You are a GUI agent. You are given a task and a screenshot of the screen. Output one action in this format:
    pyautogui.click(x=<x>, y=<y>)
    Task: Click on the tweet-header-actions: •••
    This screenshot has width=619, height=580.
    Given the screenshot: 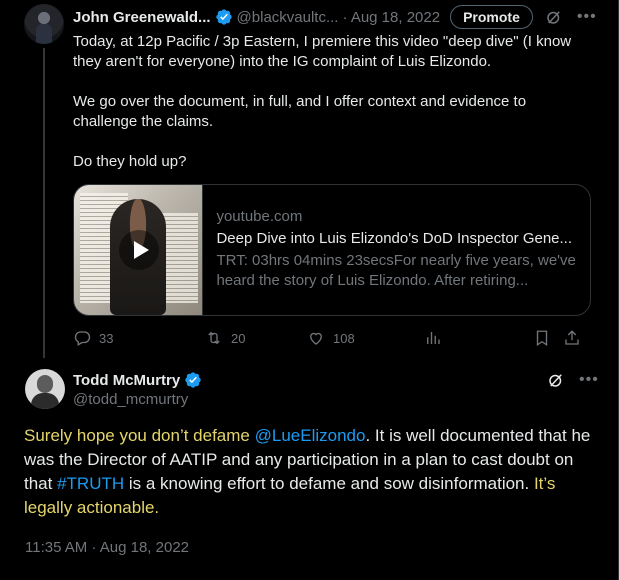 What is the action you would take?
    pyautogui.click(x=573, y=380)
    